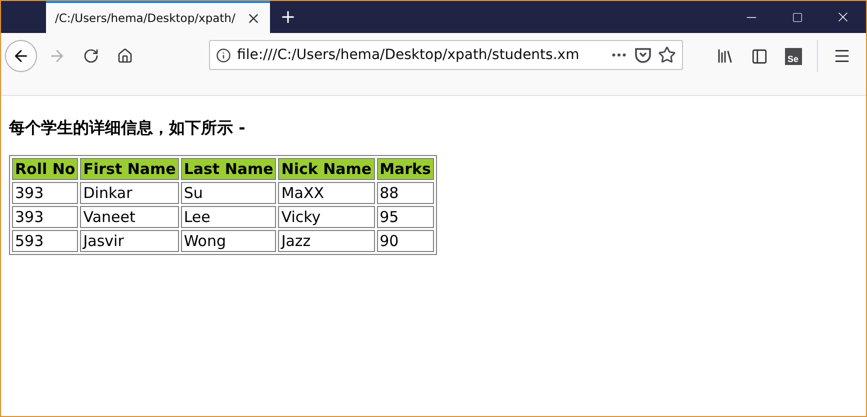 The width and height of the screenshot is (867, 417). Describe the element at coordinates (129, 169) in the screenshot. I see `column-header: First Name` at that location.